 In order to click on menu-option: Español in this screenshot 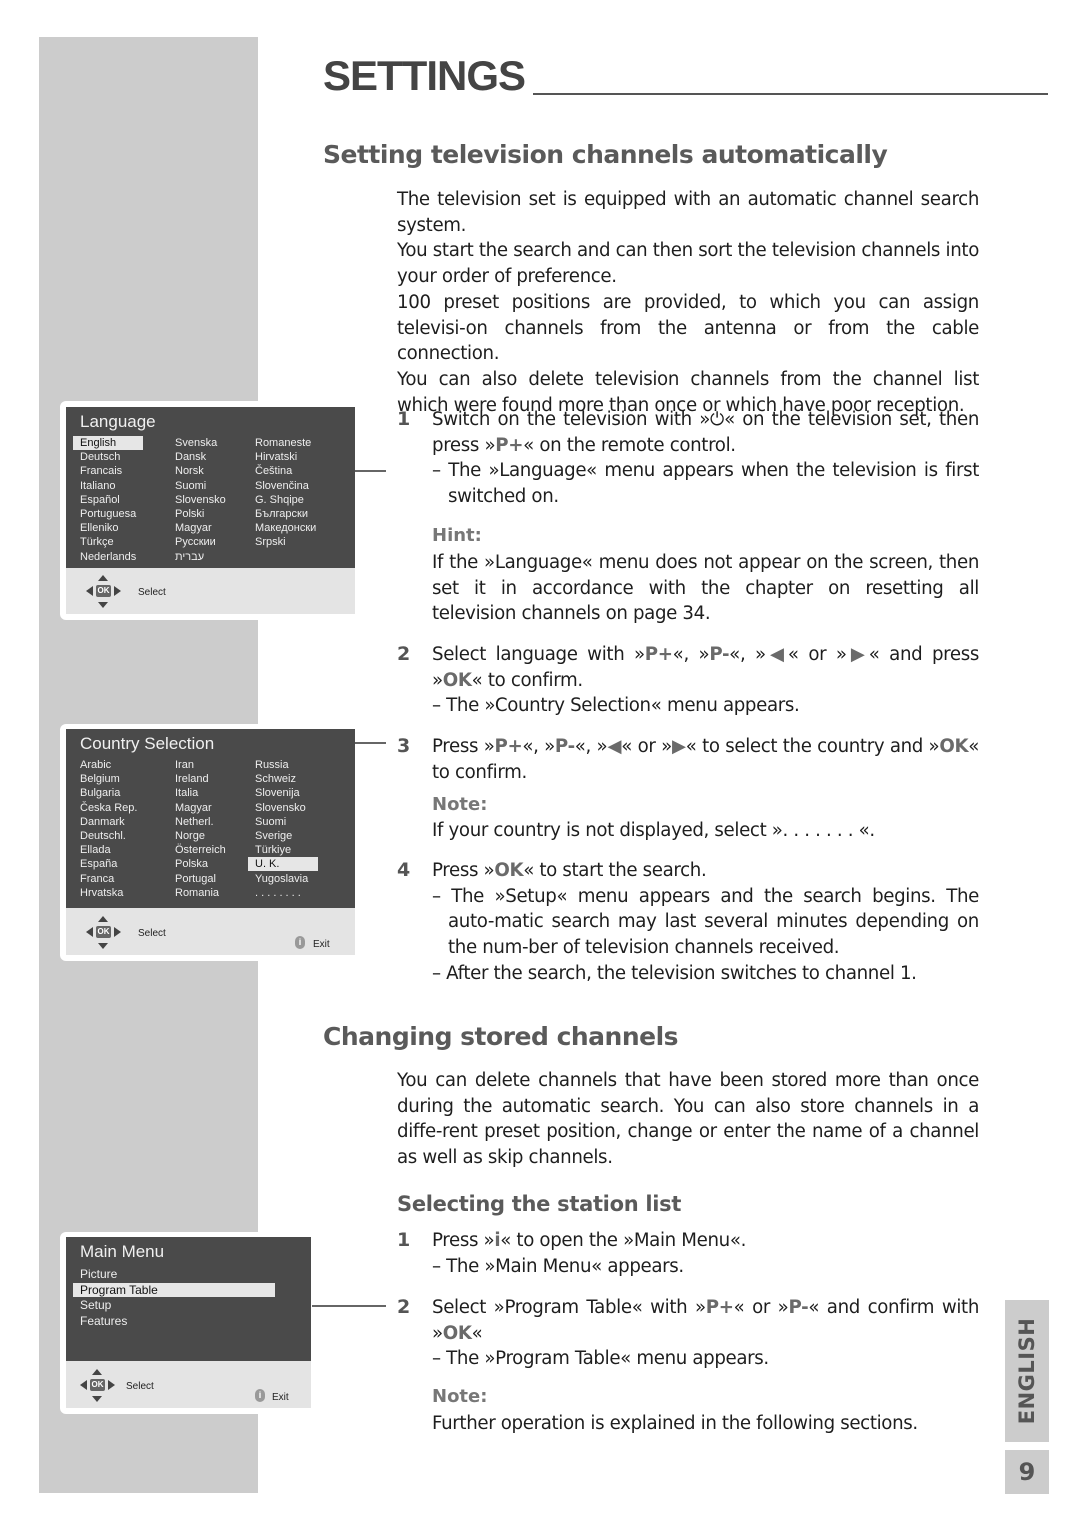, I will do `click(100, 500)`.